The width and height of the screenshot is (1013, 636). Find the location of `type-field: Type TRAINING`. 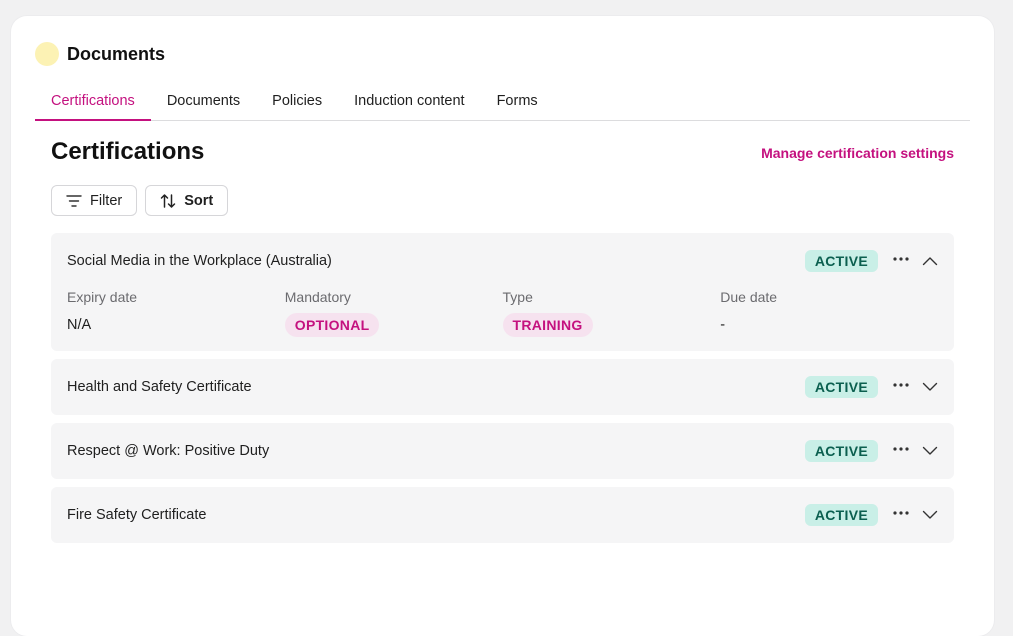

type-field: Type TRAINING is located at coordinates (611, 313).